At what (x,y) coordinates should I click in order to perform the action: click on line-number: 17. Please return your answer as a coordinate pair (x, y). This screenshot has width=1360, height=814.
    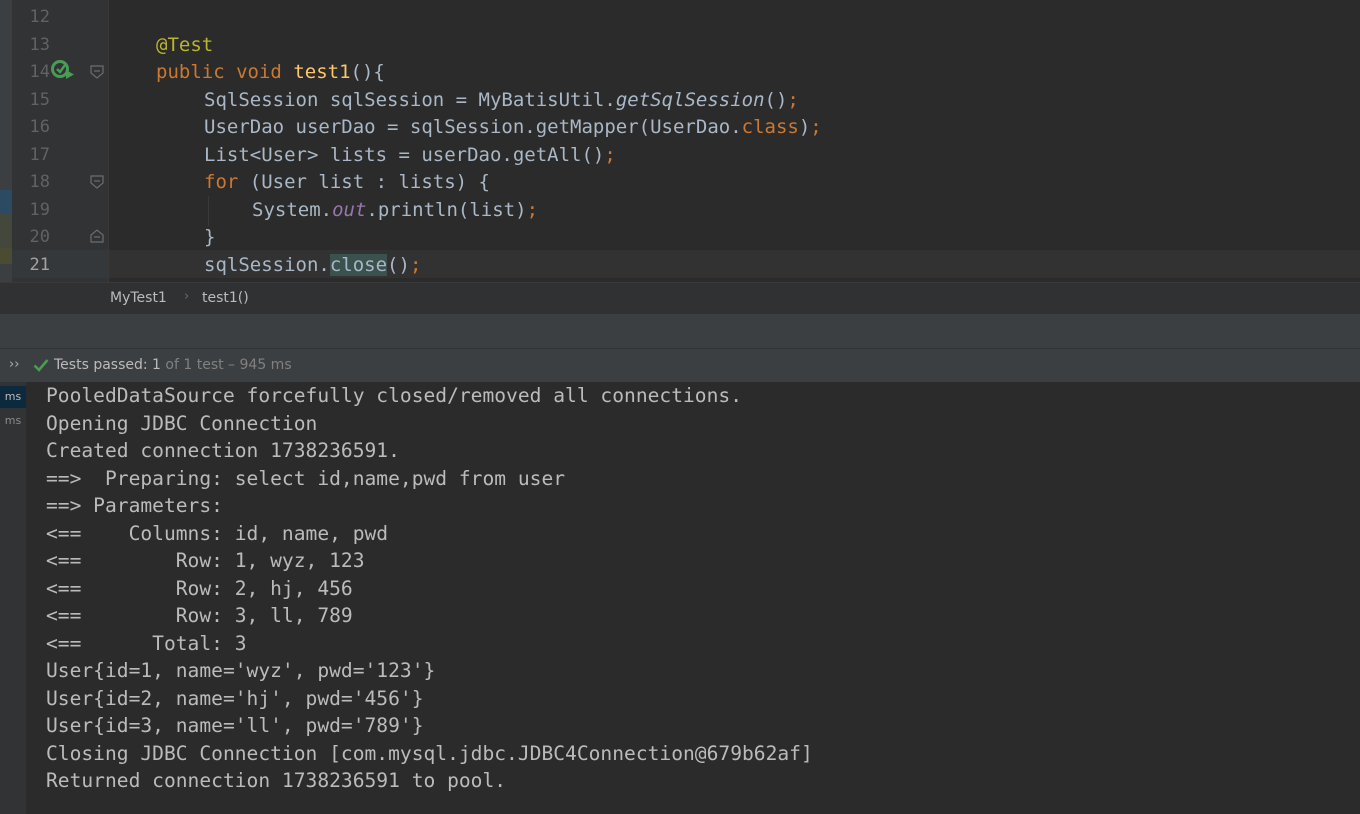
    Looking at the image, I should click on (39, 155).